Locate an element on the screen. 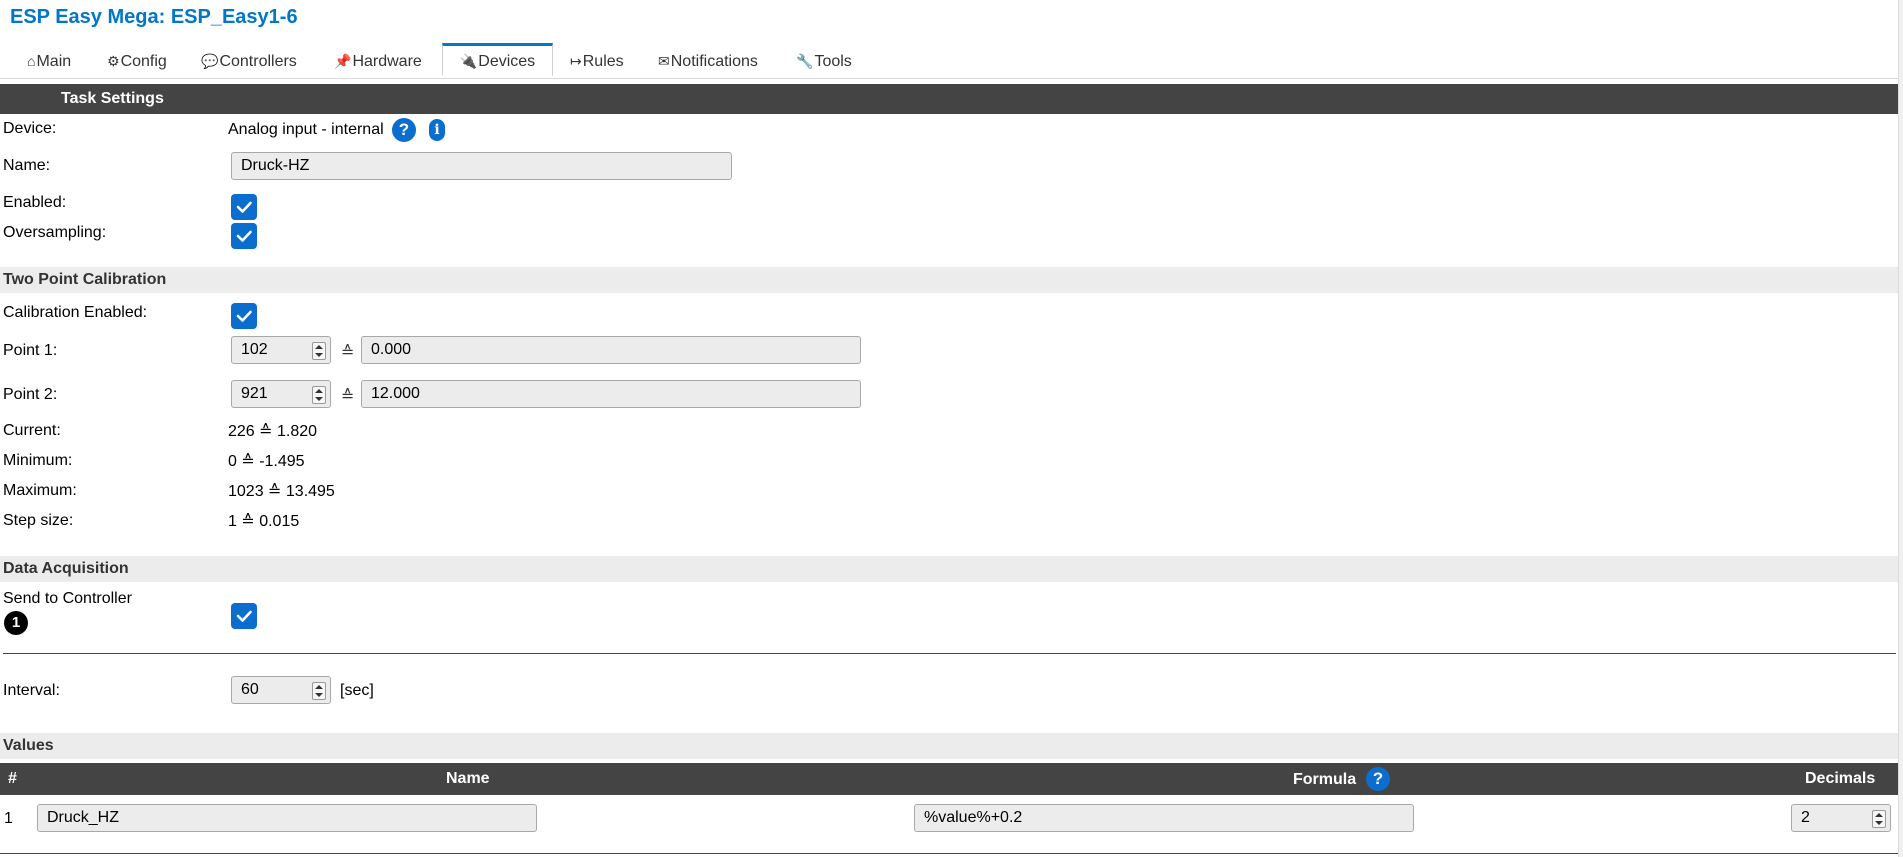 This screenshot has width=1903, height=857. home-icon: ⌂ is located at coordinates (31, 61).